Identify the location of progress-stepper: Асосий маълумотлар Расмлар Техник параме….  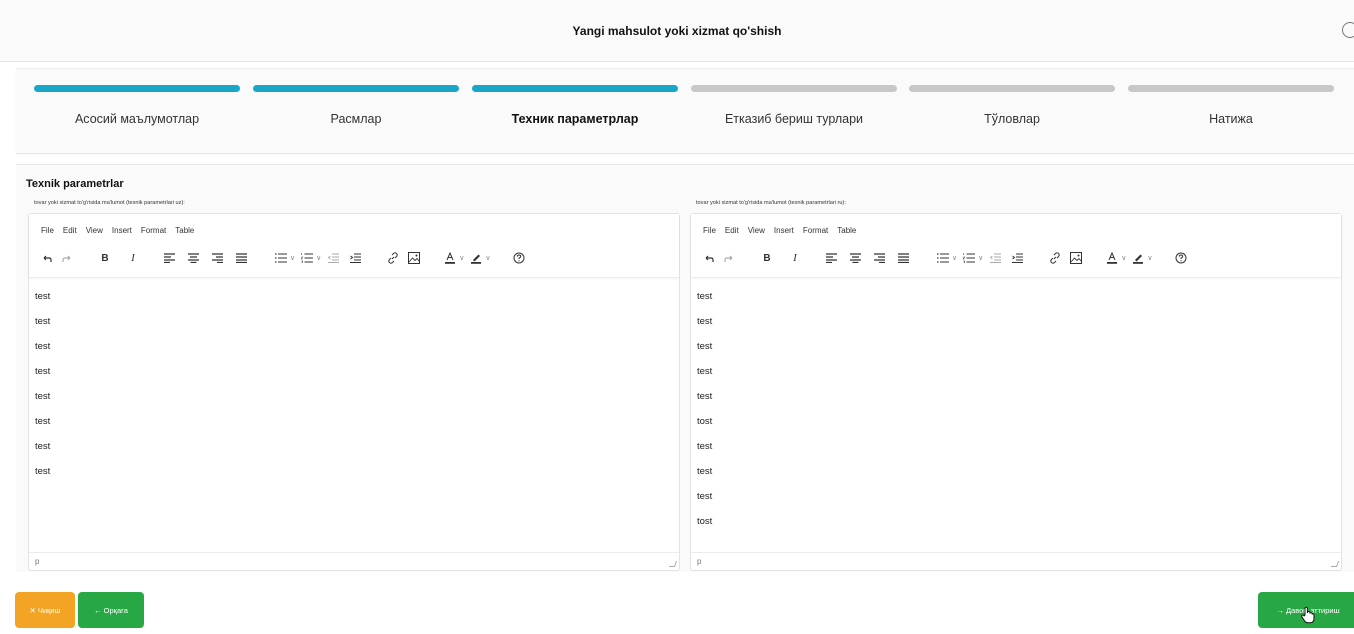
(685, 111).